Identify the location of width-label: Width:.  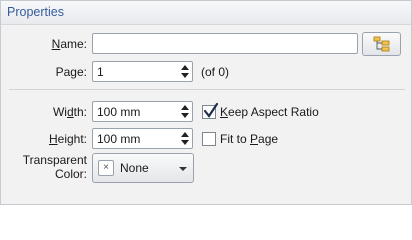
(69, 112).